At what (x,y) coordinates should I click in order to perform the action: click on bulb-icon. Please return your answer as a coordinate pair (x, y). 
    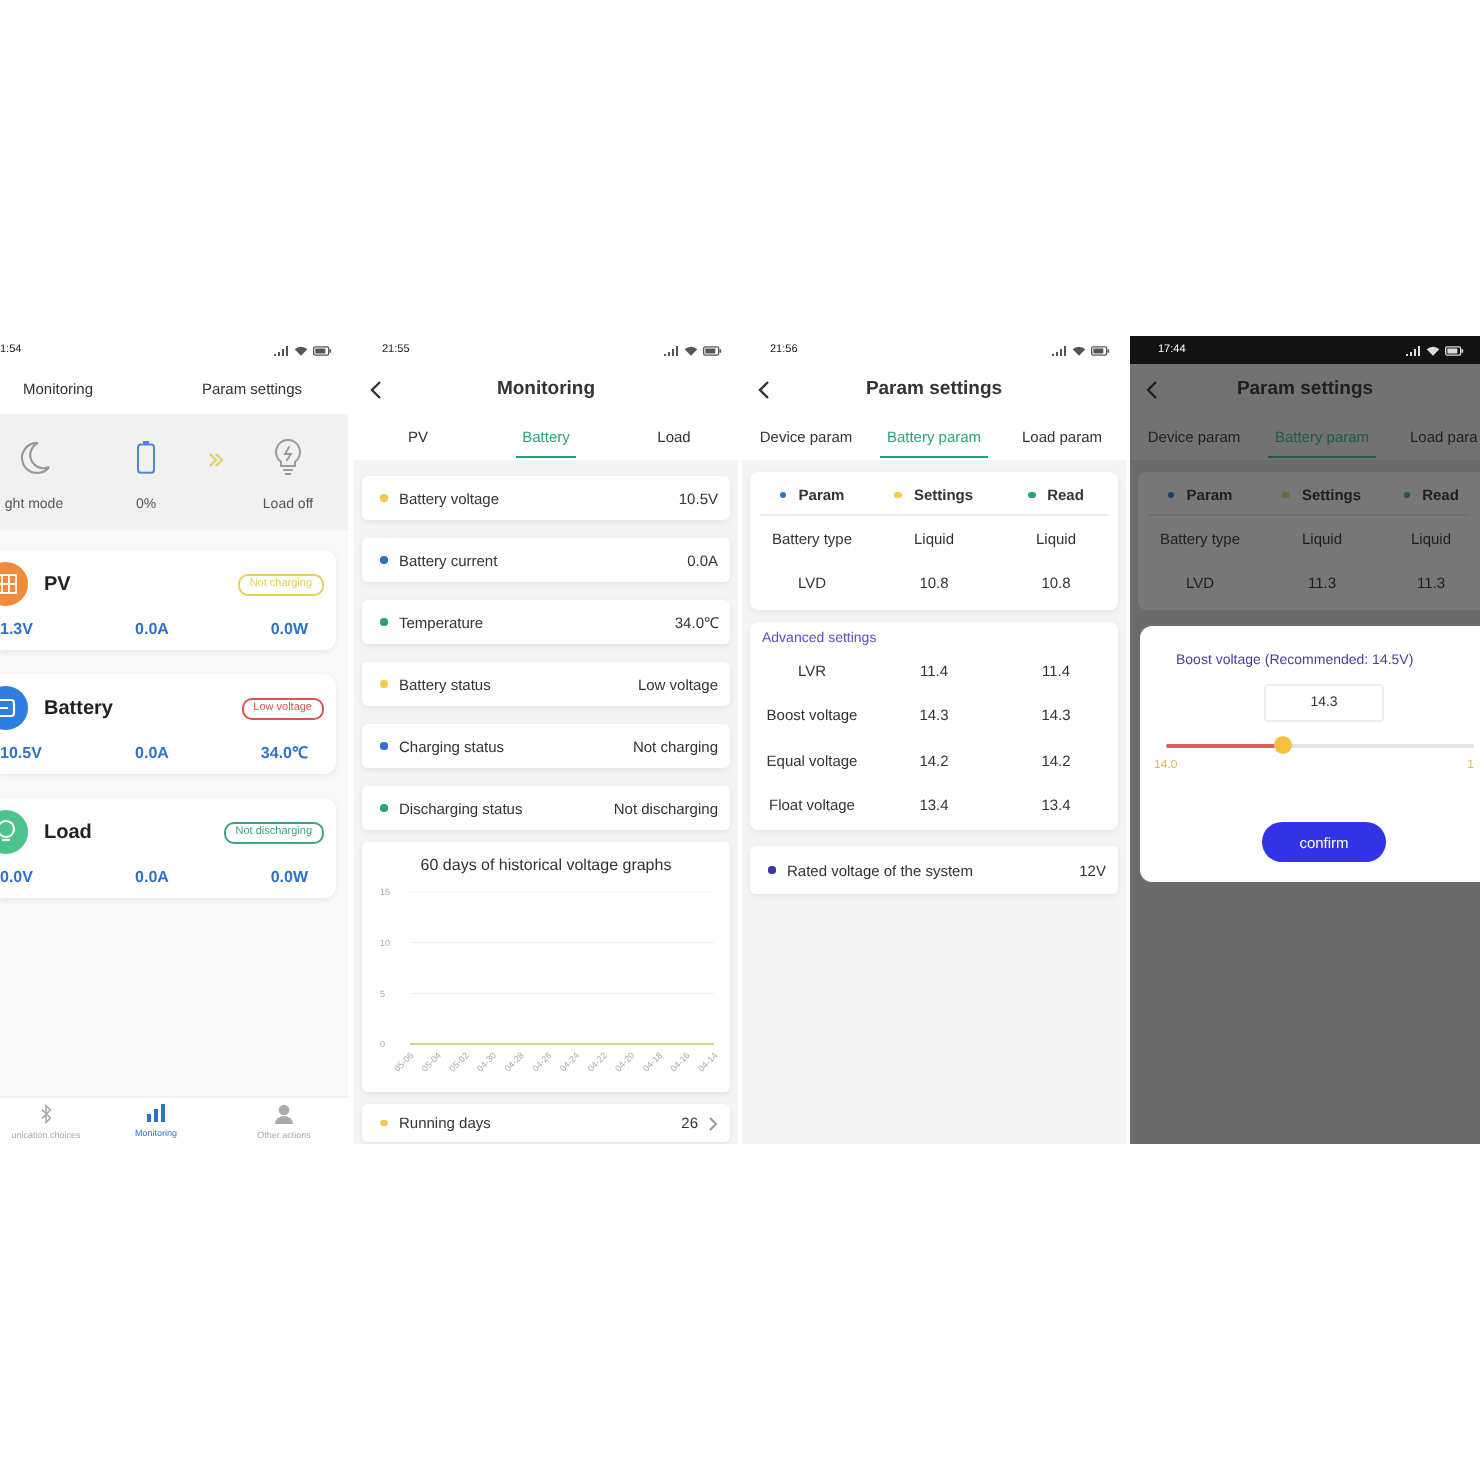
    Looking at the image, I should click on (288, 457).